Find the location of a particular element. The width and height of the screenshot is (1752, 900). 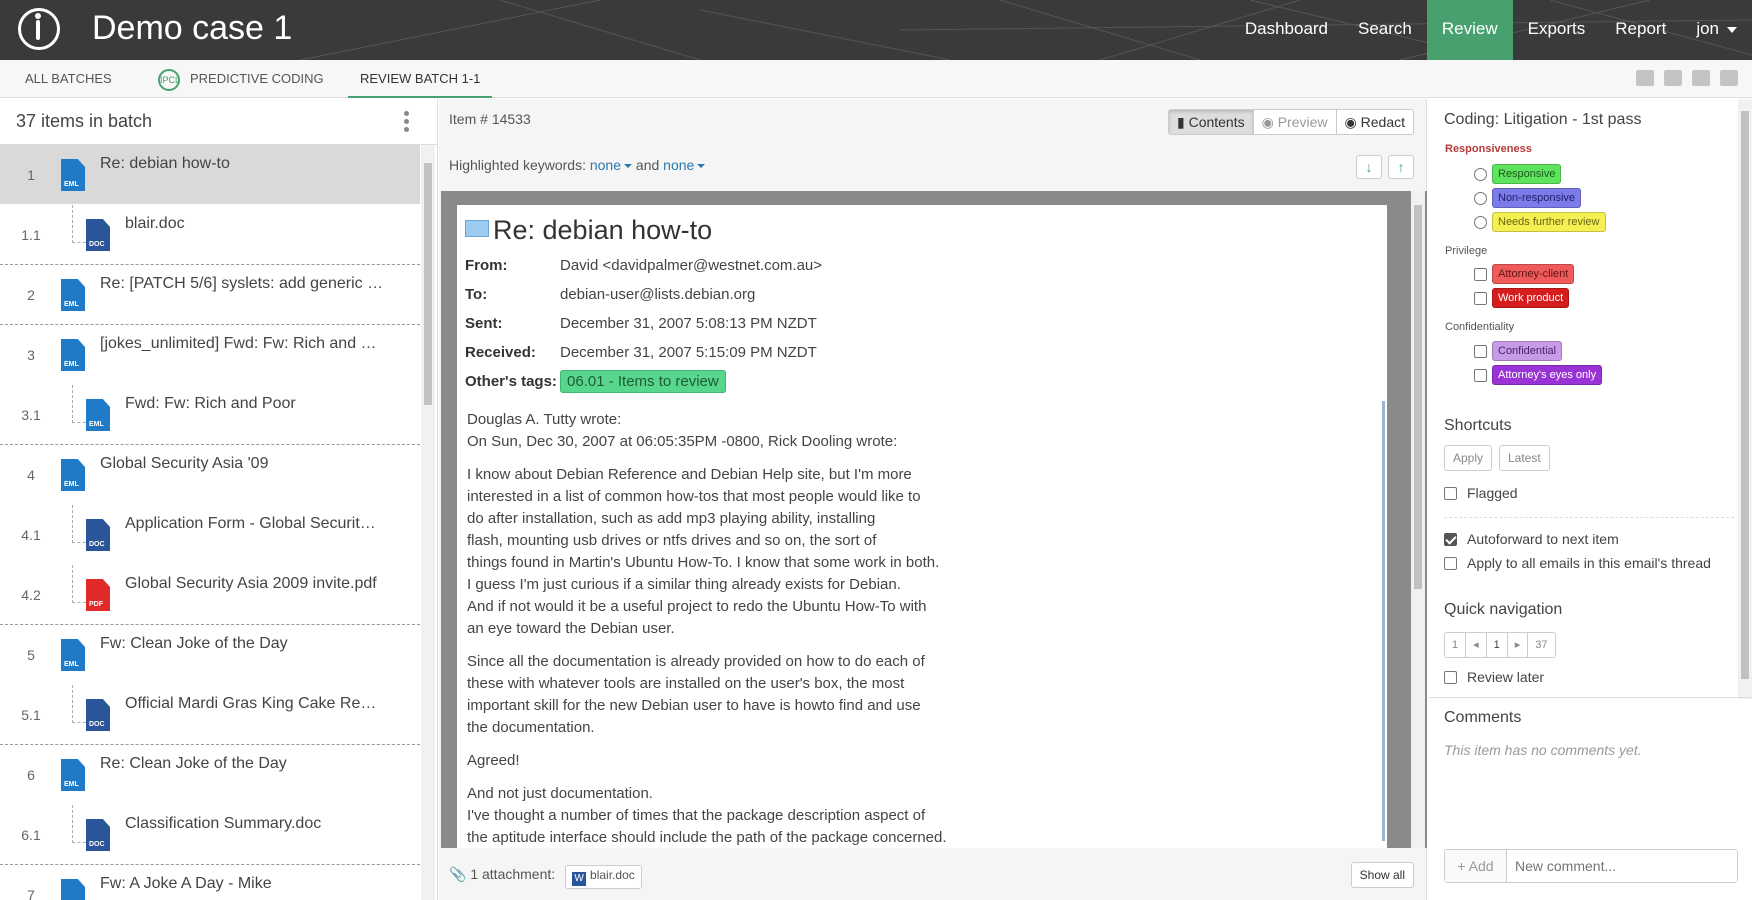

mail-icon is located at coordinates (1673, 78).